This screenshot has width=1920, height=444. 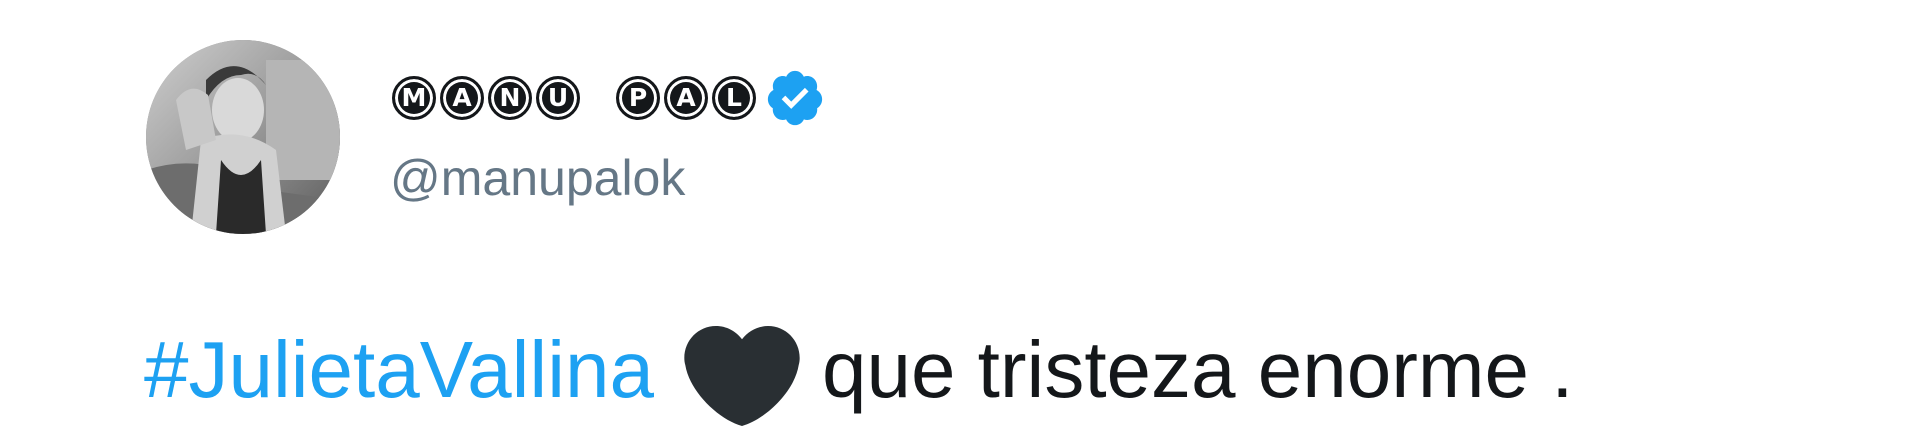 I want to click on tweet-body: que tristeza enorme ., so click(x=1197, y=369).